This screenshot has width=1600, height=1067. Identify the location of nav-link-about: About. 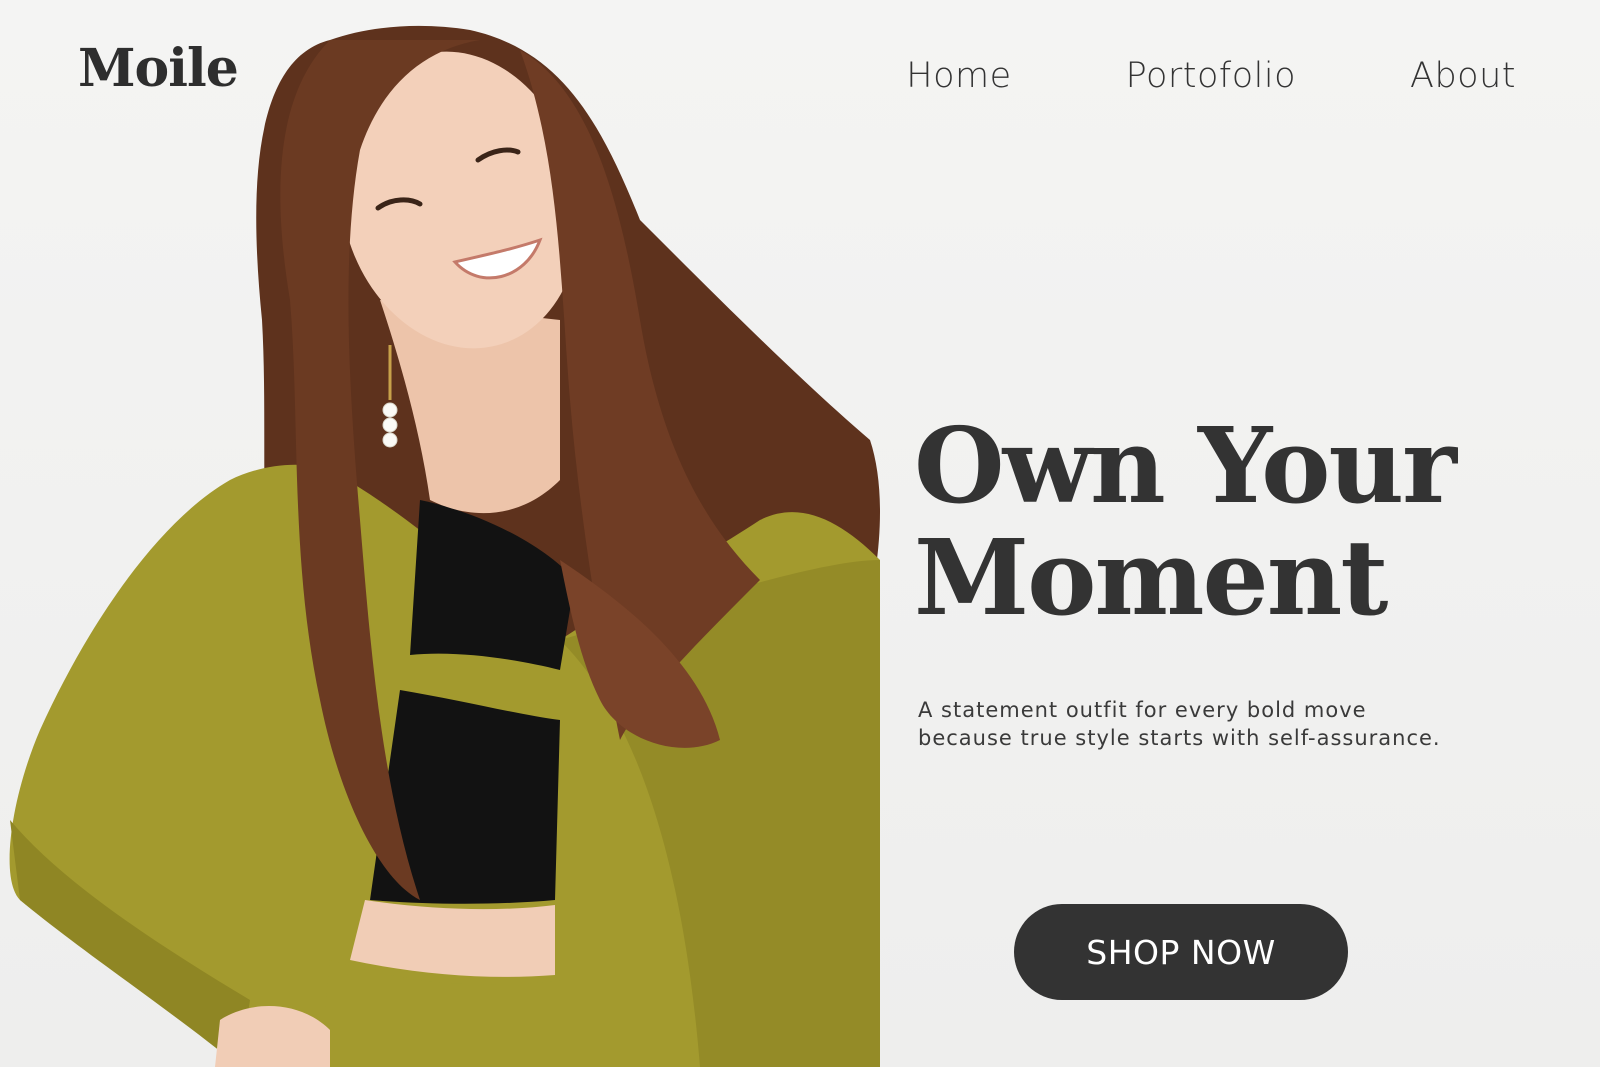
(1463, 76).